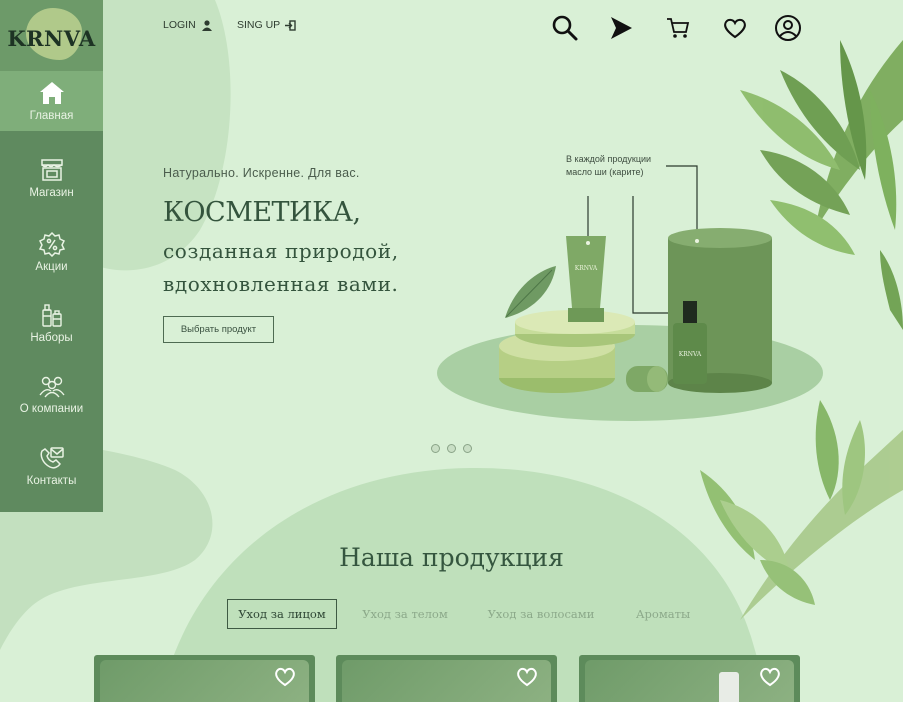  I want to click on home-icon, so click(51, 93).